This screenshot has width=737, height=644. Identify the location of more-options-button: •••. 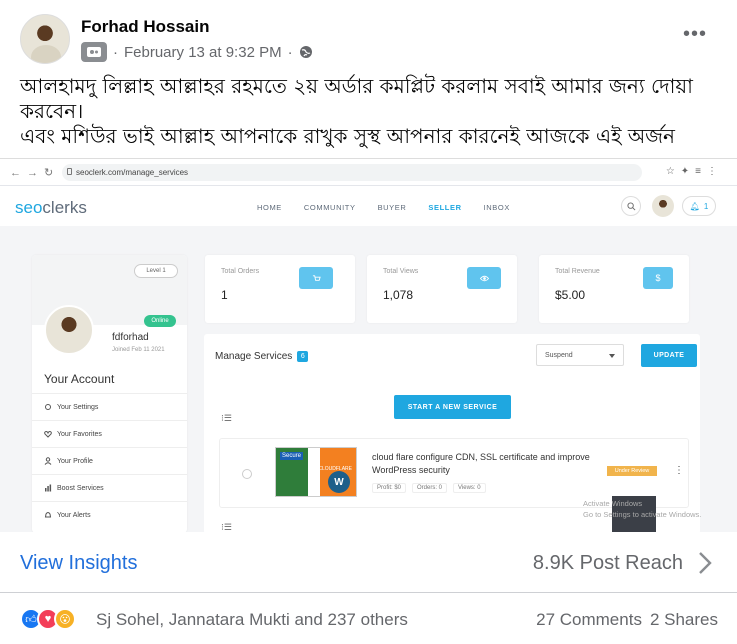
(695, 34).